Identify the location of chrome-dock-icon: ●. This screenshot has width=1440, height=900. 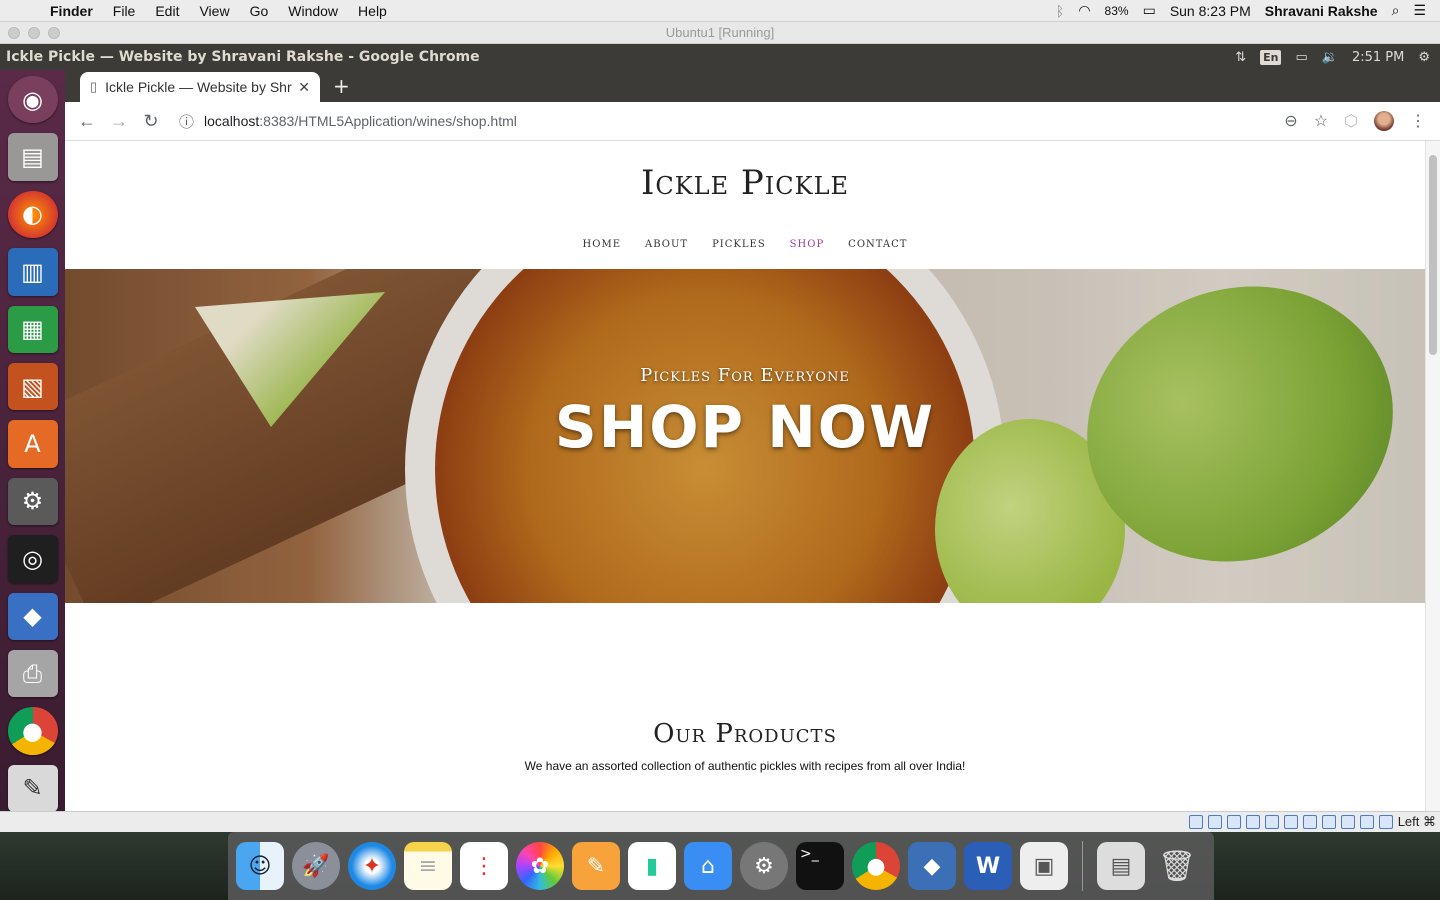
(876, 866).